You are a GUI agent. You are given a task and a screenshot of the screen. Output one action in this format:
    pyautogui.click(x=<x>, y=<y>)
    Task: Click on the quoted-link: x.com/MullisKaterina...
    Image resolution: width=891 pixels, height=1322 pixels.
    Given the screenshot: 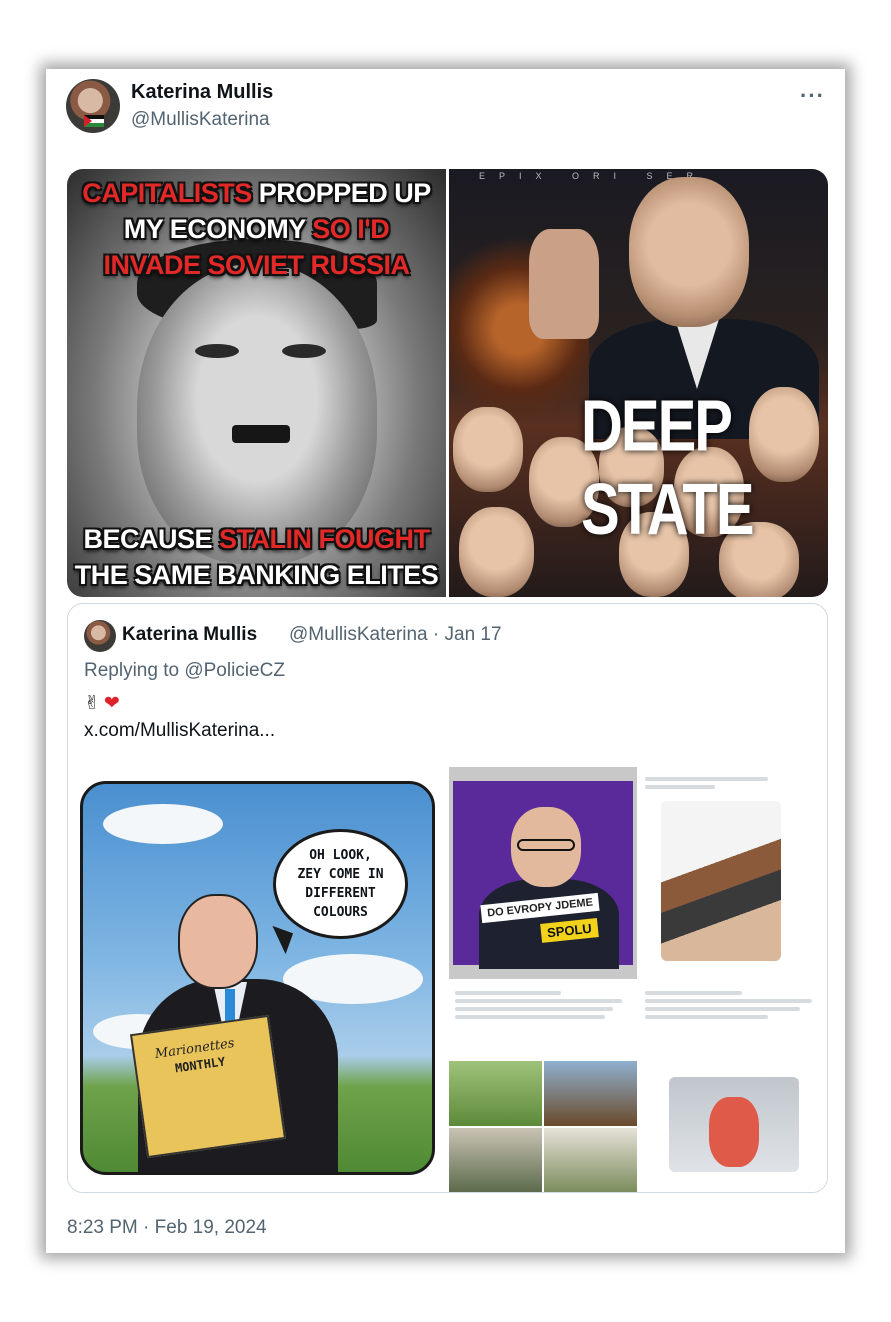 What is the action you would take?
    pyautogui.click(x=179, y=731)
    